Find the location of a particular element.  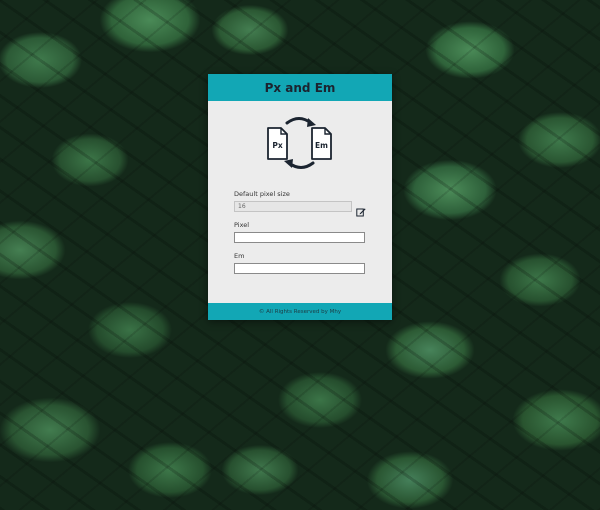

copyright-text: © All Rights Reserved by Mhy is located at coordinates (300, 311).